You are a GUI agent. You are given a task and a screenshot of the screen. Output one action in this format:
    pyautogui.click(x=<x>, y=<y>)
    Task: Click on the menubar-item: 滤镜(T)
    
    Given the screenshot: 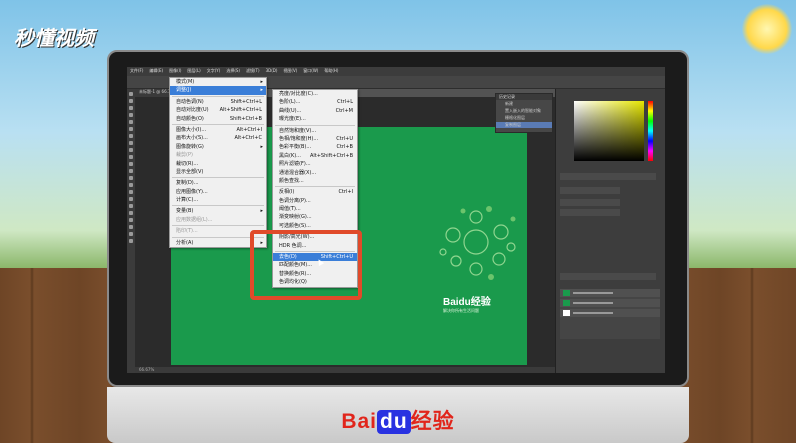 What is the action you would take?
    pyautogui.click(x=253, y=71)
    